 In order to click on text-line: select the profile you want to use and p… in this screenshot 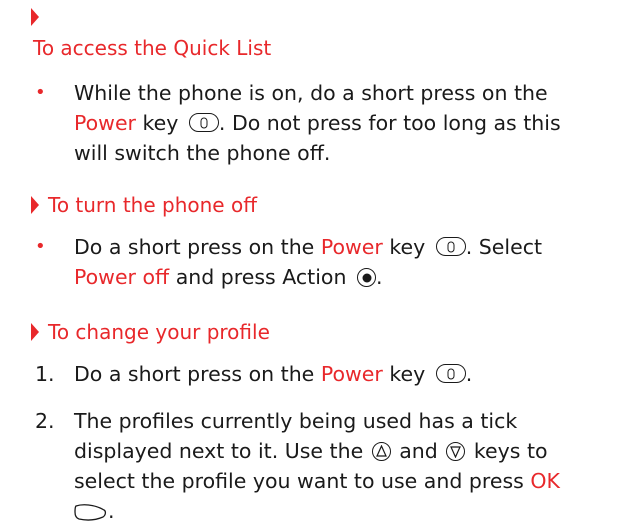, I will do `click(317, 481)`.